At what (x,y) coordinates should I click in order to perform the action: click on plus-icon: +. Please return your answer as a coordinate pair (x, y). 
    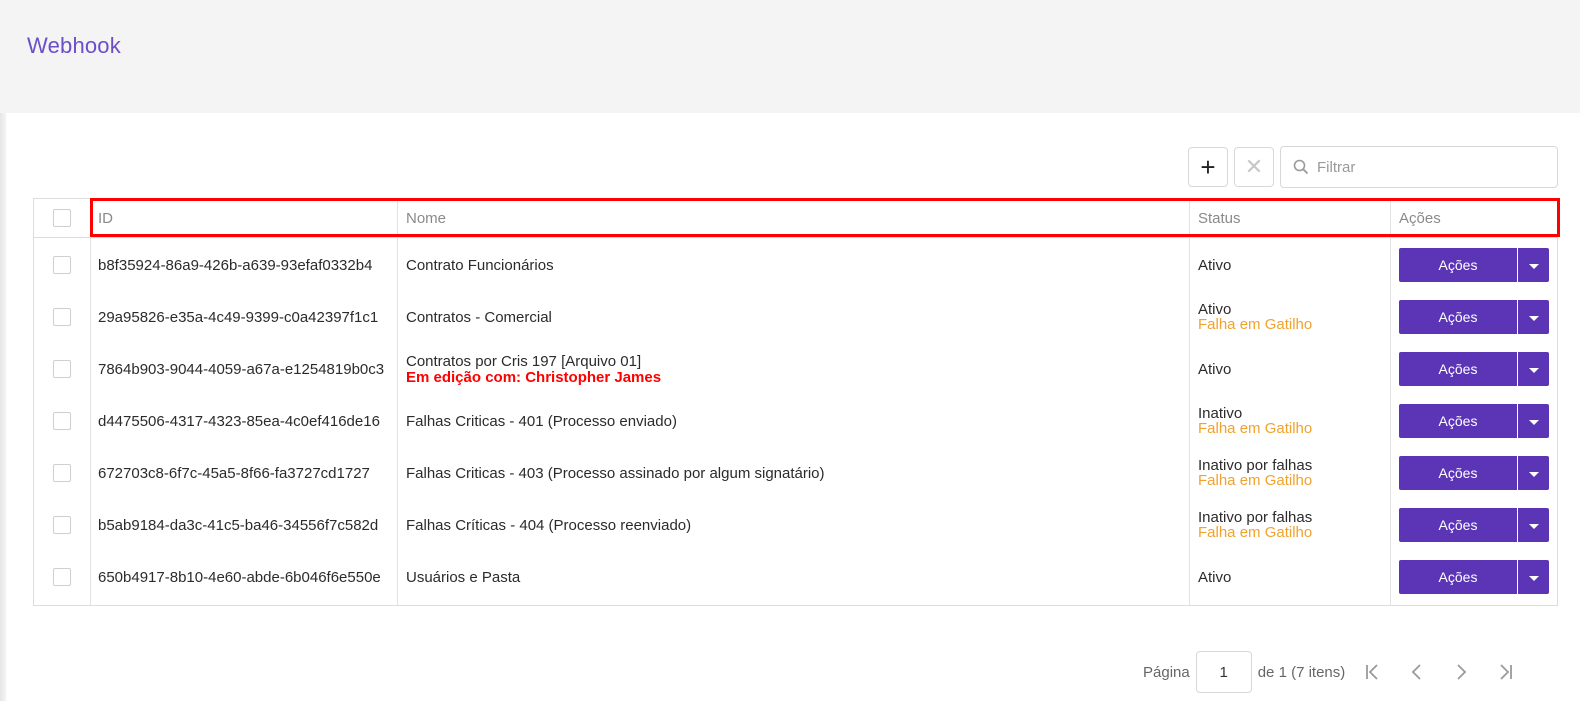
    Looking at the image, I should click on (1208, 167).